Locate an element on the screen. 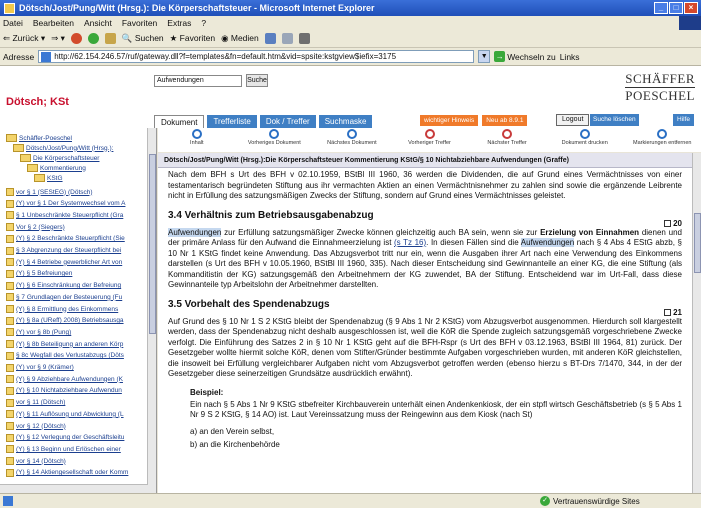 This screenshot has width=701, height=508. print-toolbar-icon is located at coordinates (304, 38).